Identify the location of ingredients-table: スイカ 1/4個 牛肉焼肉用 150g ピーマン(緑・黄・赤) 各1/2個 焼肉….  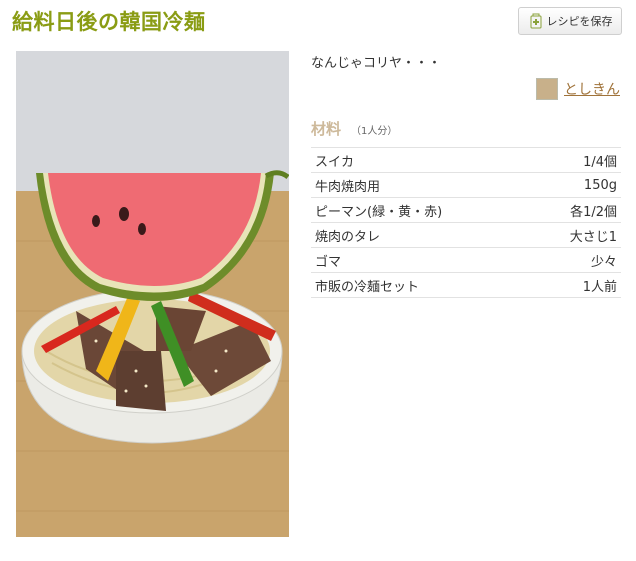
(466, 222).